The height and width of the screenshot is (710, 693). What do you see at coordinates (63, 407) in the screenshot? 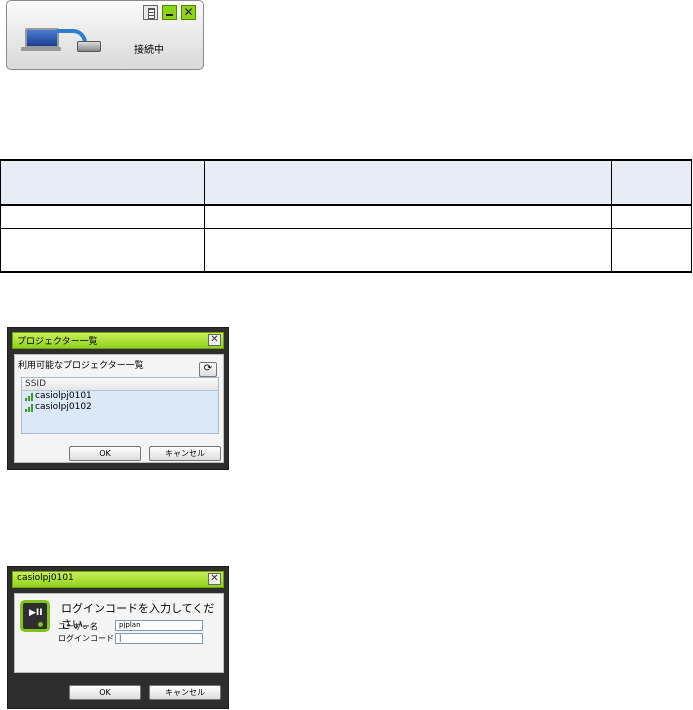
I see `list-item-label: casiolpj0102` at bounding box center [63, 407].